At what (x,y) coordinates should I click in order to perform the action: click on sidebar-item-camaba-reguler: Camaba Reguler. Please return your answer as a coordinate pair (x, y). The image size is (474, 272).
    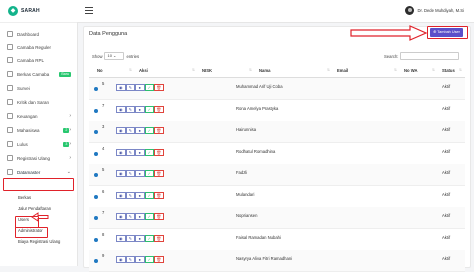
    Looking at the image, I should click on (38, 47).